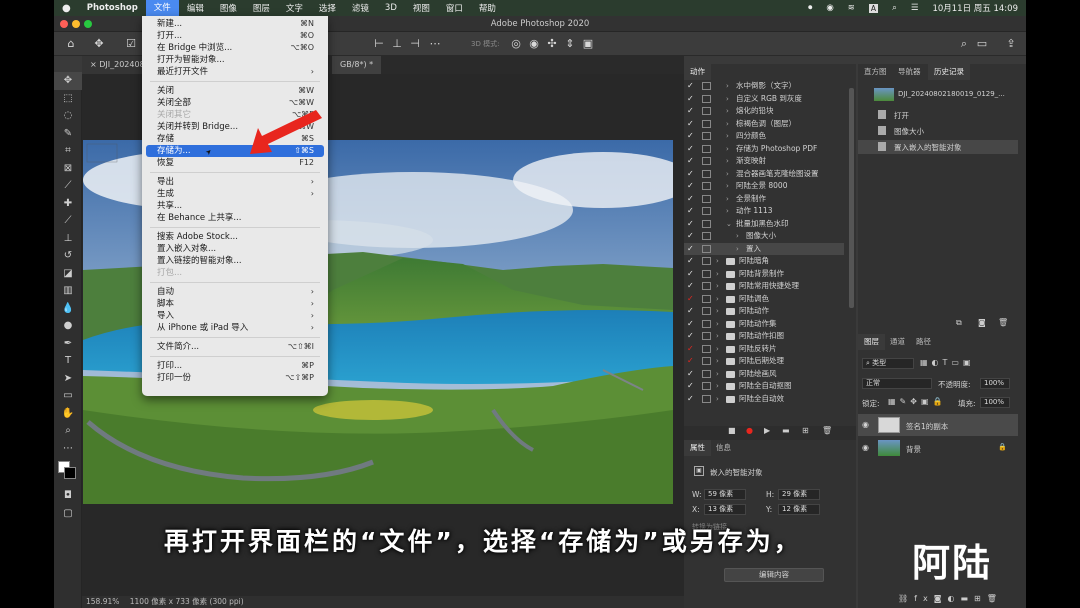  Describe the element at coordinates (980, 598) in the screenshot. I see `new-layer-icon: ⊞` at that location.